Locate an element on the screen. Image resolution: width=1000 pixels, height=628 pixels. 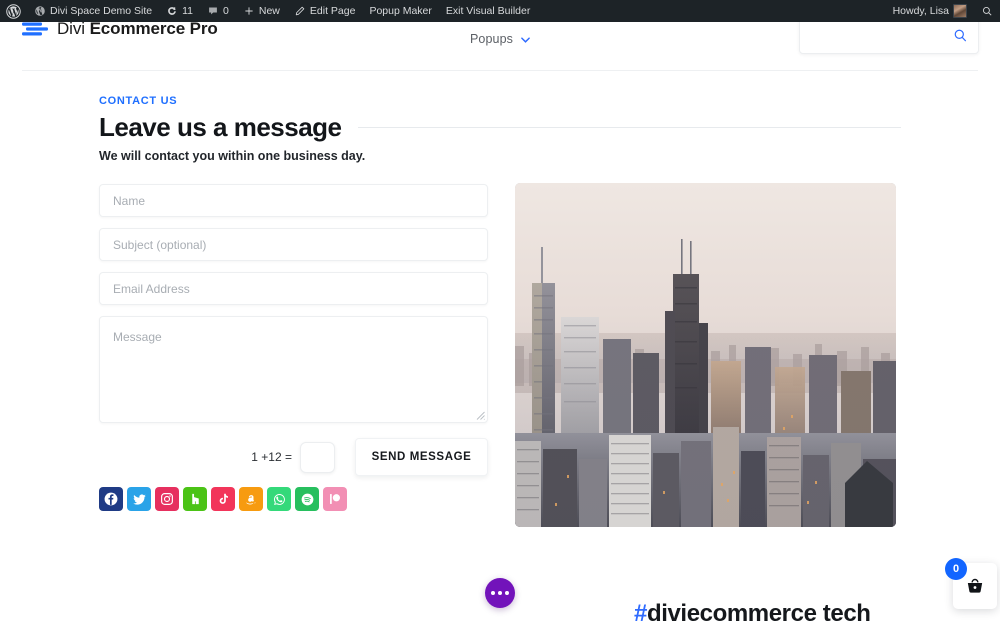
popup-maker-label: Popup Maker is located at coordinates (400, 11).